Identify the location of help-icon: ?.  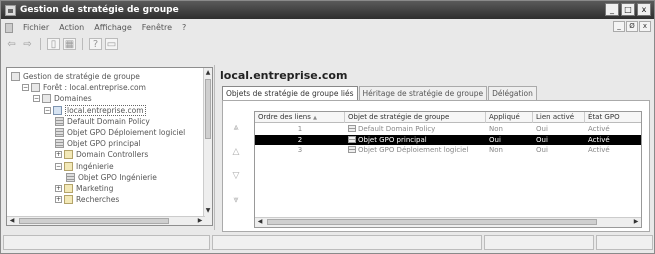
(95, 44).